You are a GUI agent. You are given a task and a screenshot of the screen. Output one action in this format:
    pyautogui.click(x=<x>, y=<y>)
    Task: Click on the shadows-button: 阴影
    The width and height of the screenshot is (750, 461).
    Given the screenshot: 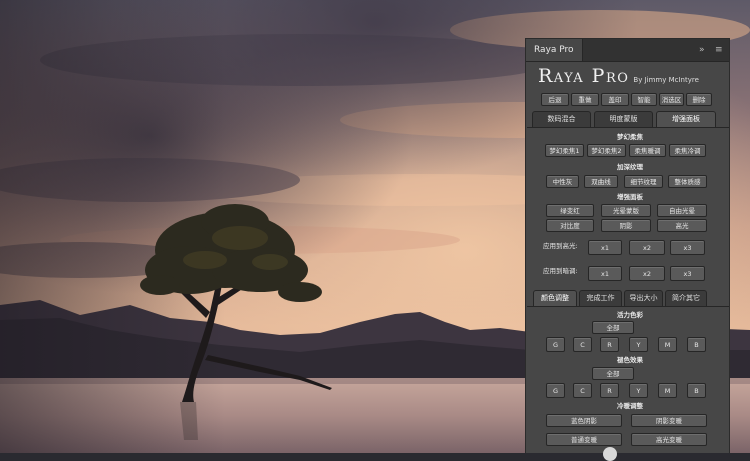 What is the action you would take?
    pyautogui.click(x=626, y=225)
    